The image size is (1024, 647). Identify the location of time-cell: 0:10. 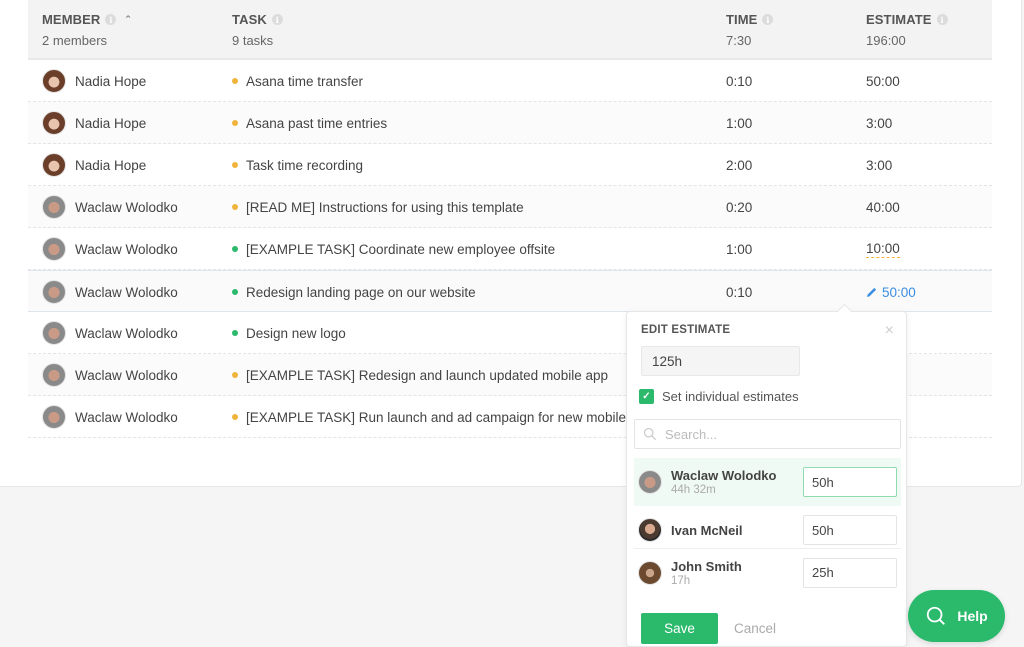
(739, 81).